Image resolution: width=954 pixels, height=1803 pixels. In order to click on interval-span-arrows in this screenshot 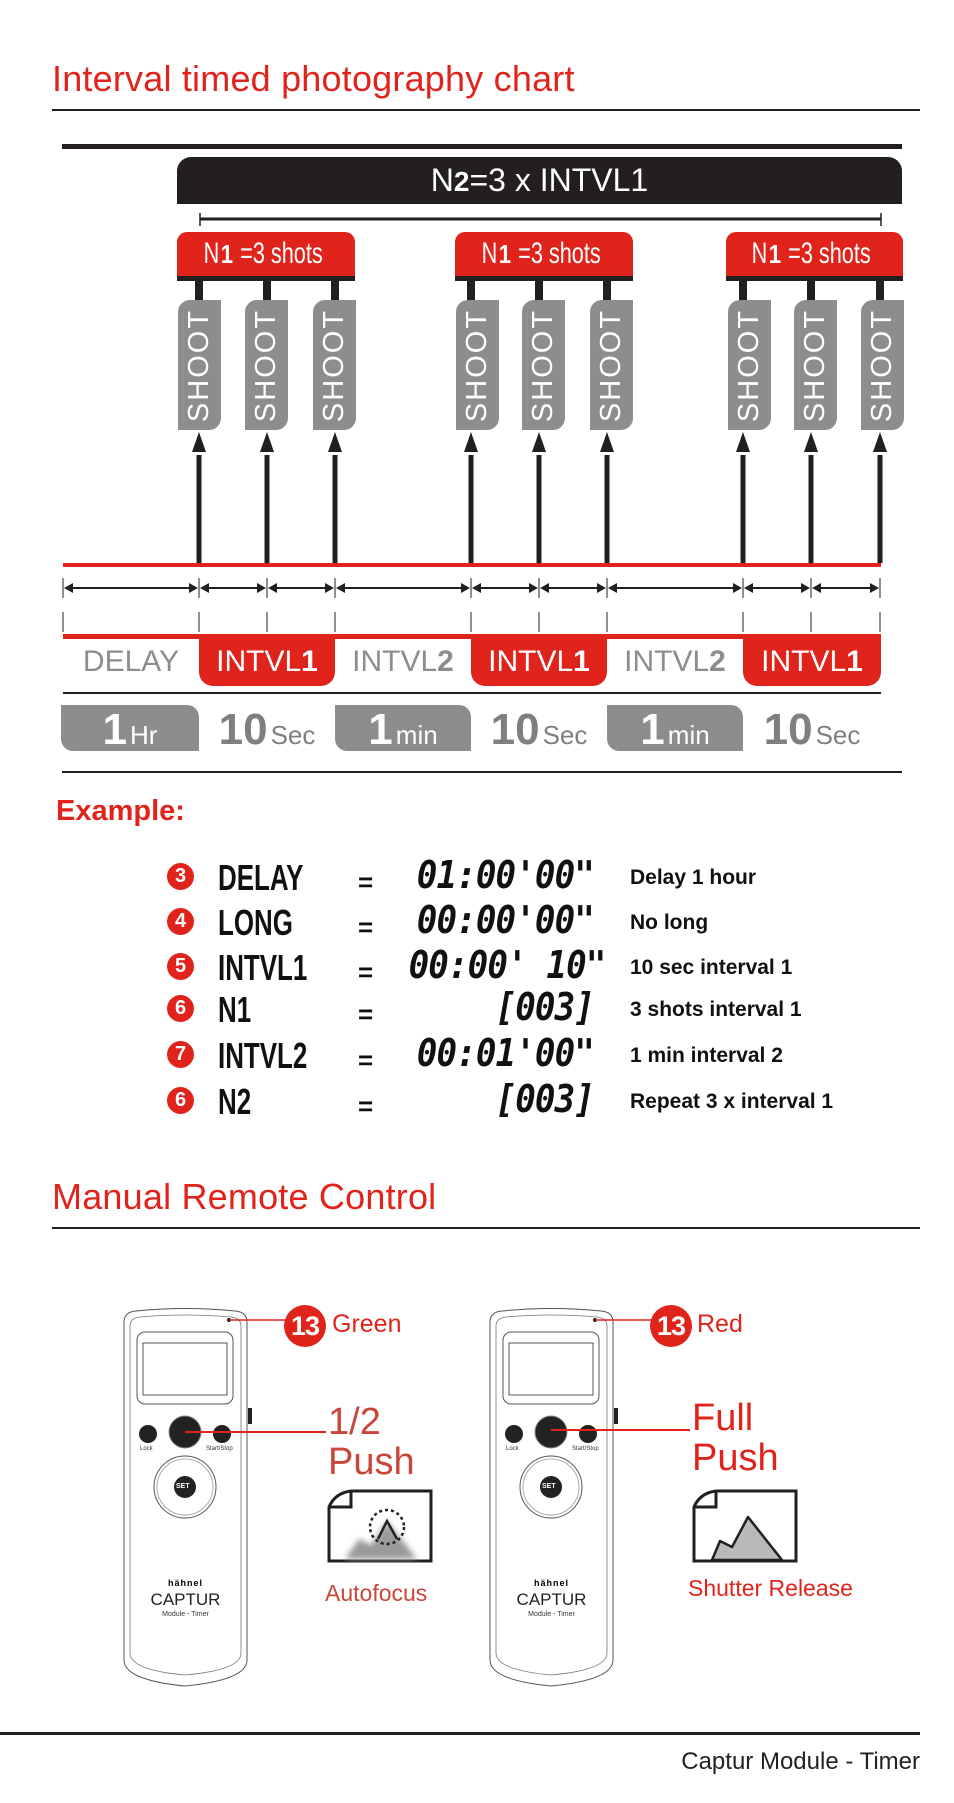, I will do `click(471, 588)`.